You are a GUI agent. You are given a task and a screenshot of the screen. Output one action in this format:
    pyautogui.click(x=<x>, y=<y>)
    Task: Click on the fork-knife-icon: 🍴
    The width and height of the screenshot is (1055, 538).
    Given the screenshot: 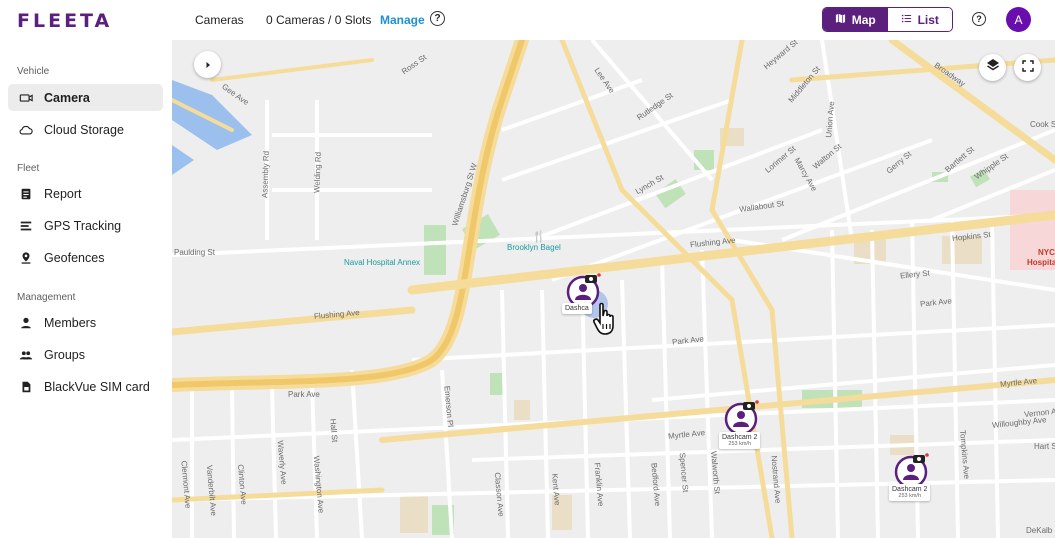 What is the action you would take?
    pyautogui.click(x=539, y=237)
    